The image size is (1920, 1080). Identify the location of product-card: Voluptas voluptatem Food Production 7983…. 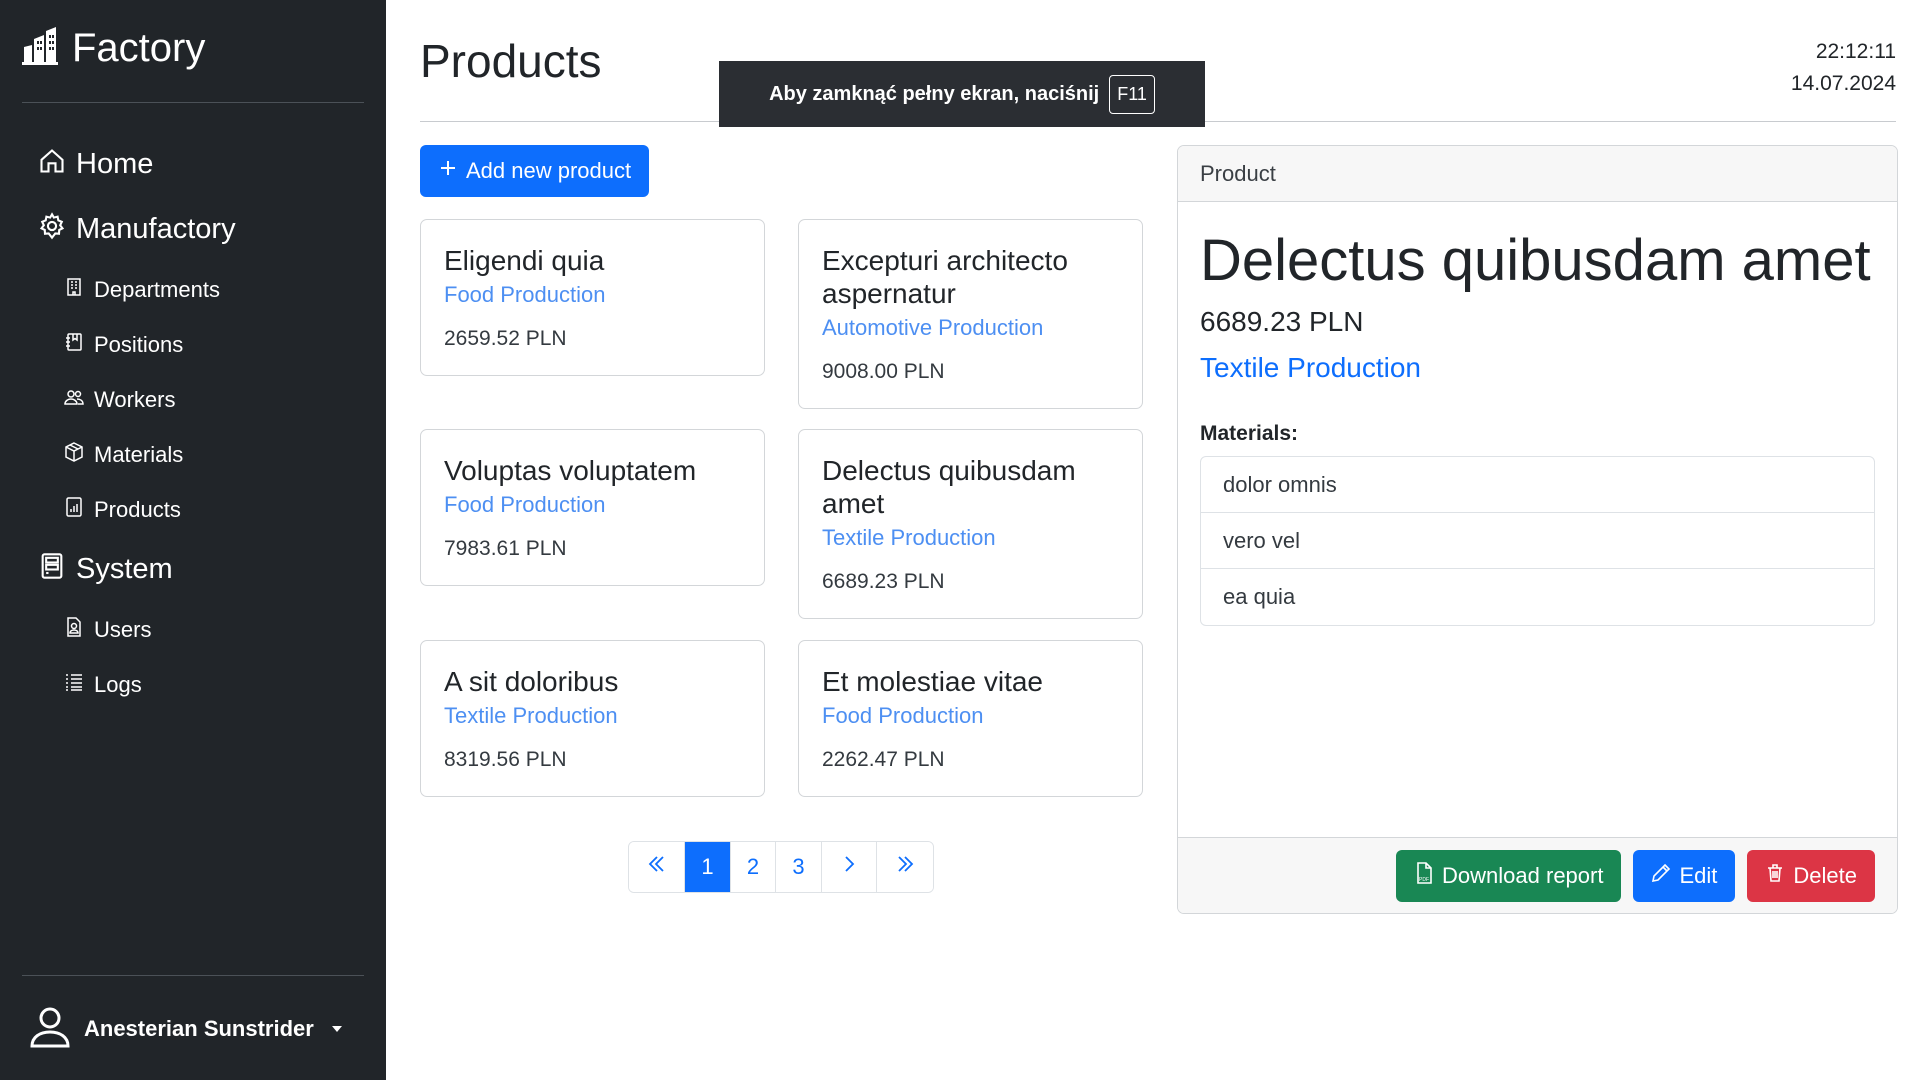
(592, 507).